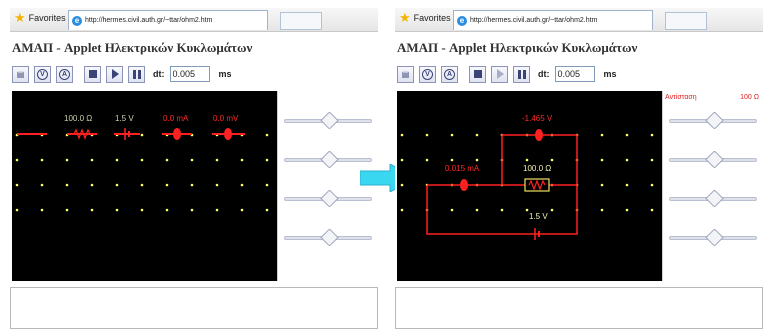 The height and width of the screenshot is (329, 763). What do you see at coordinates (462, 168) in the screenshot?
I see `ammeter-label: 0.015 mA` at bounding box center [462, 168].